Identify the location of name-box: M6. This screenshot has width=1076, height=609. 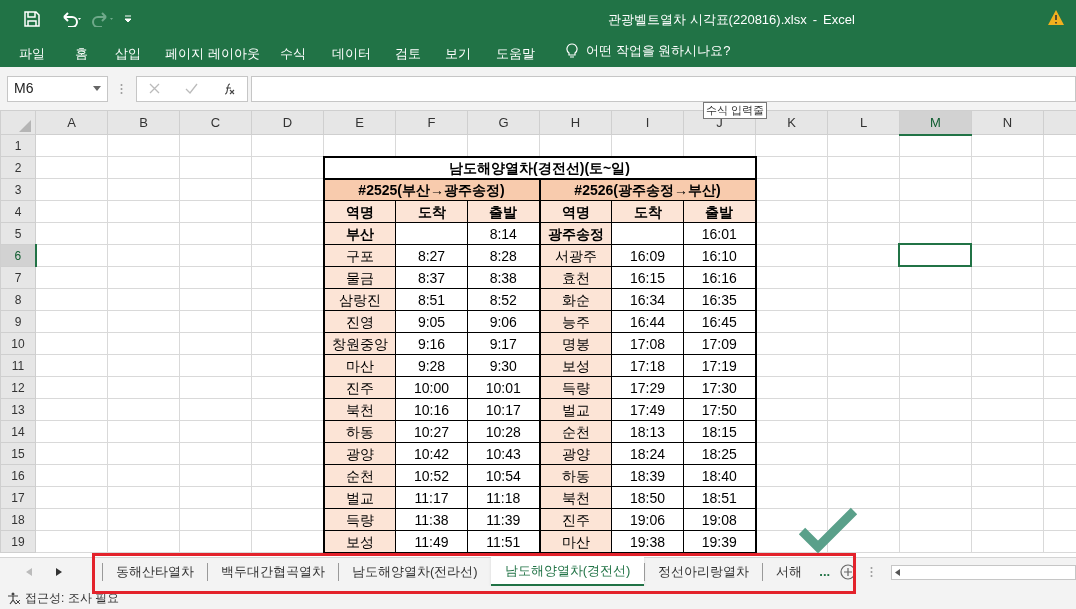
(57, 88).